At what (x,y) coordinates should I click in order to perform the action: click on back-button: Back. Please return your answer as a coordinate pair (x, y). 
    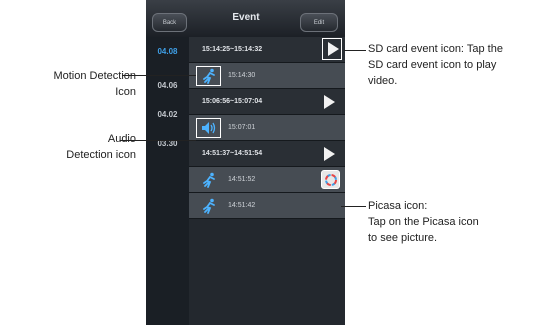
    Looking at the image, I should click on (169, 22).